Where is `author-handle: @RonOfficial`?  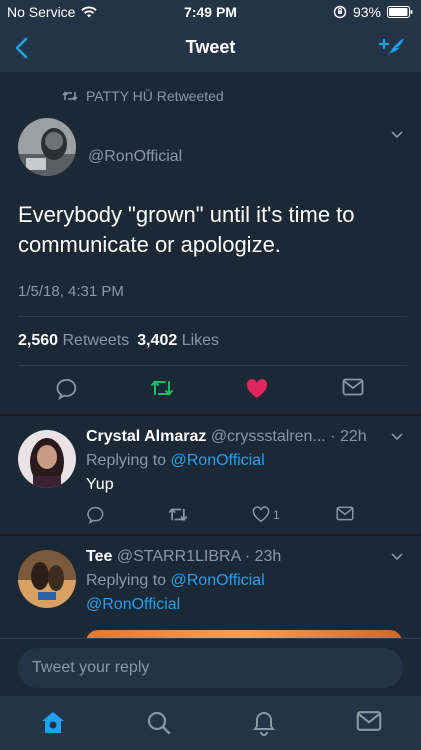
author-handle: @RonOfficial is located at coordinates (135, 157).